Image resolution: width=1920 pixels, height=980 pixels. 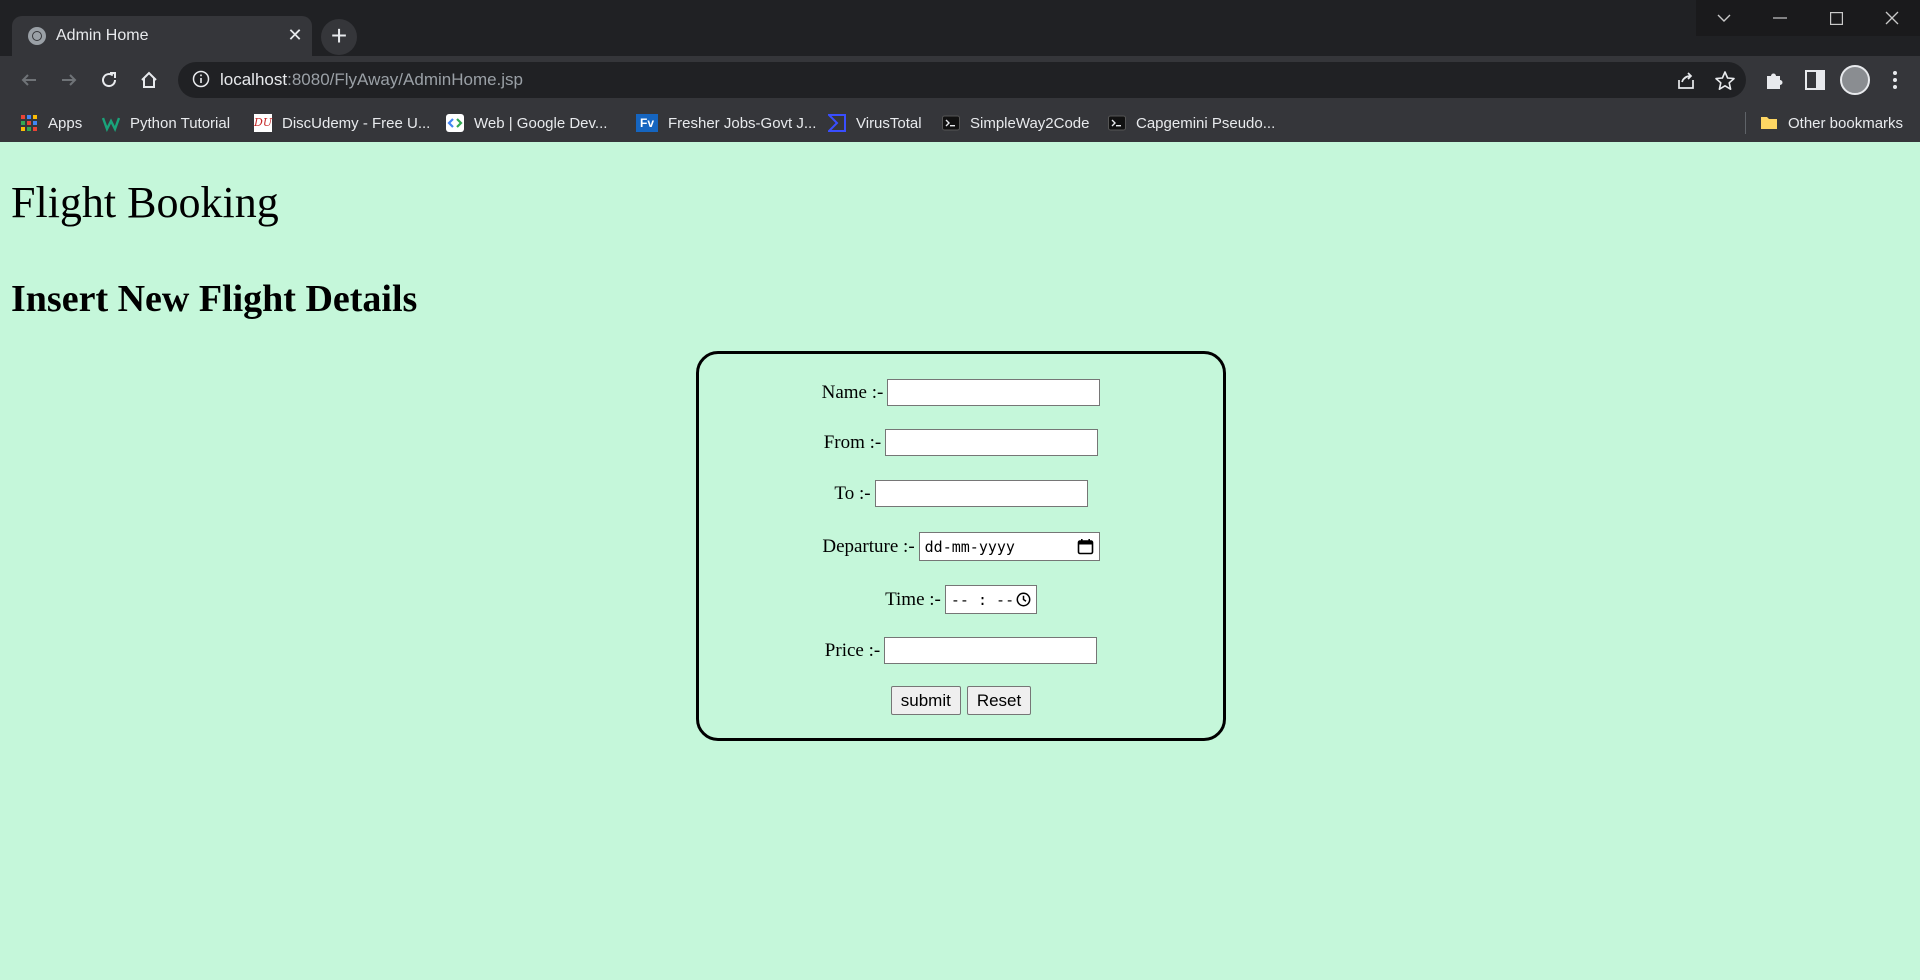 What do you see at coordinates (868, 546) in the screenshot?
I see `departure-label: Departure :-` at bounding box center [868, 546].